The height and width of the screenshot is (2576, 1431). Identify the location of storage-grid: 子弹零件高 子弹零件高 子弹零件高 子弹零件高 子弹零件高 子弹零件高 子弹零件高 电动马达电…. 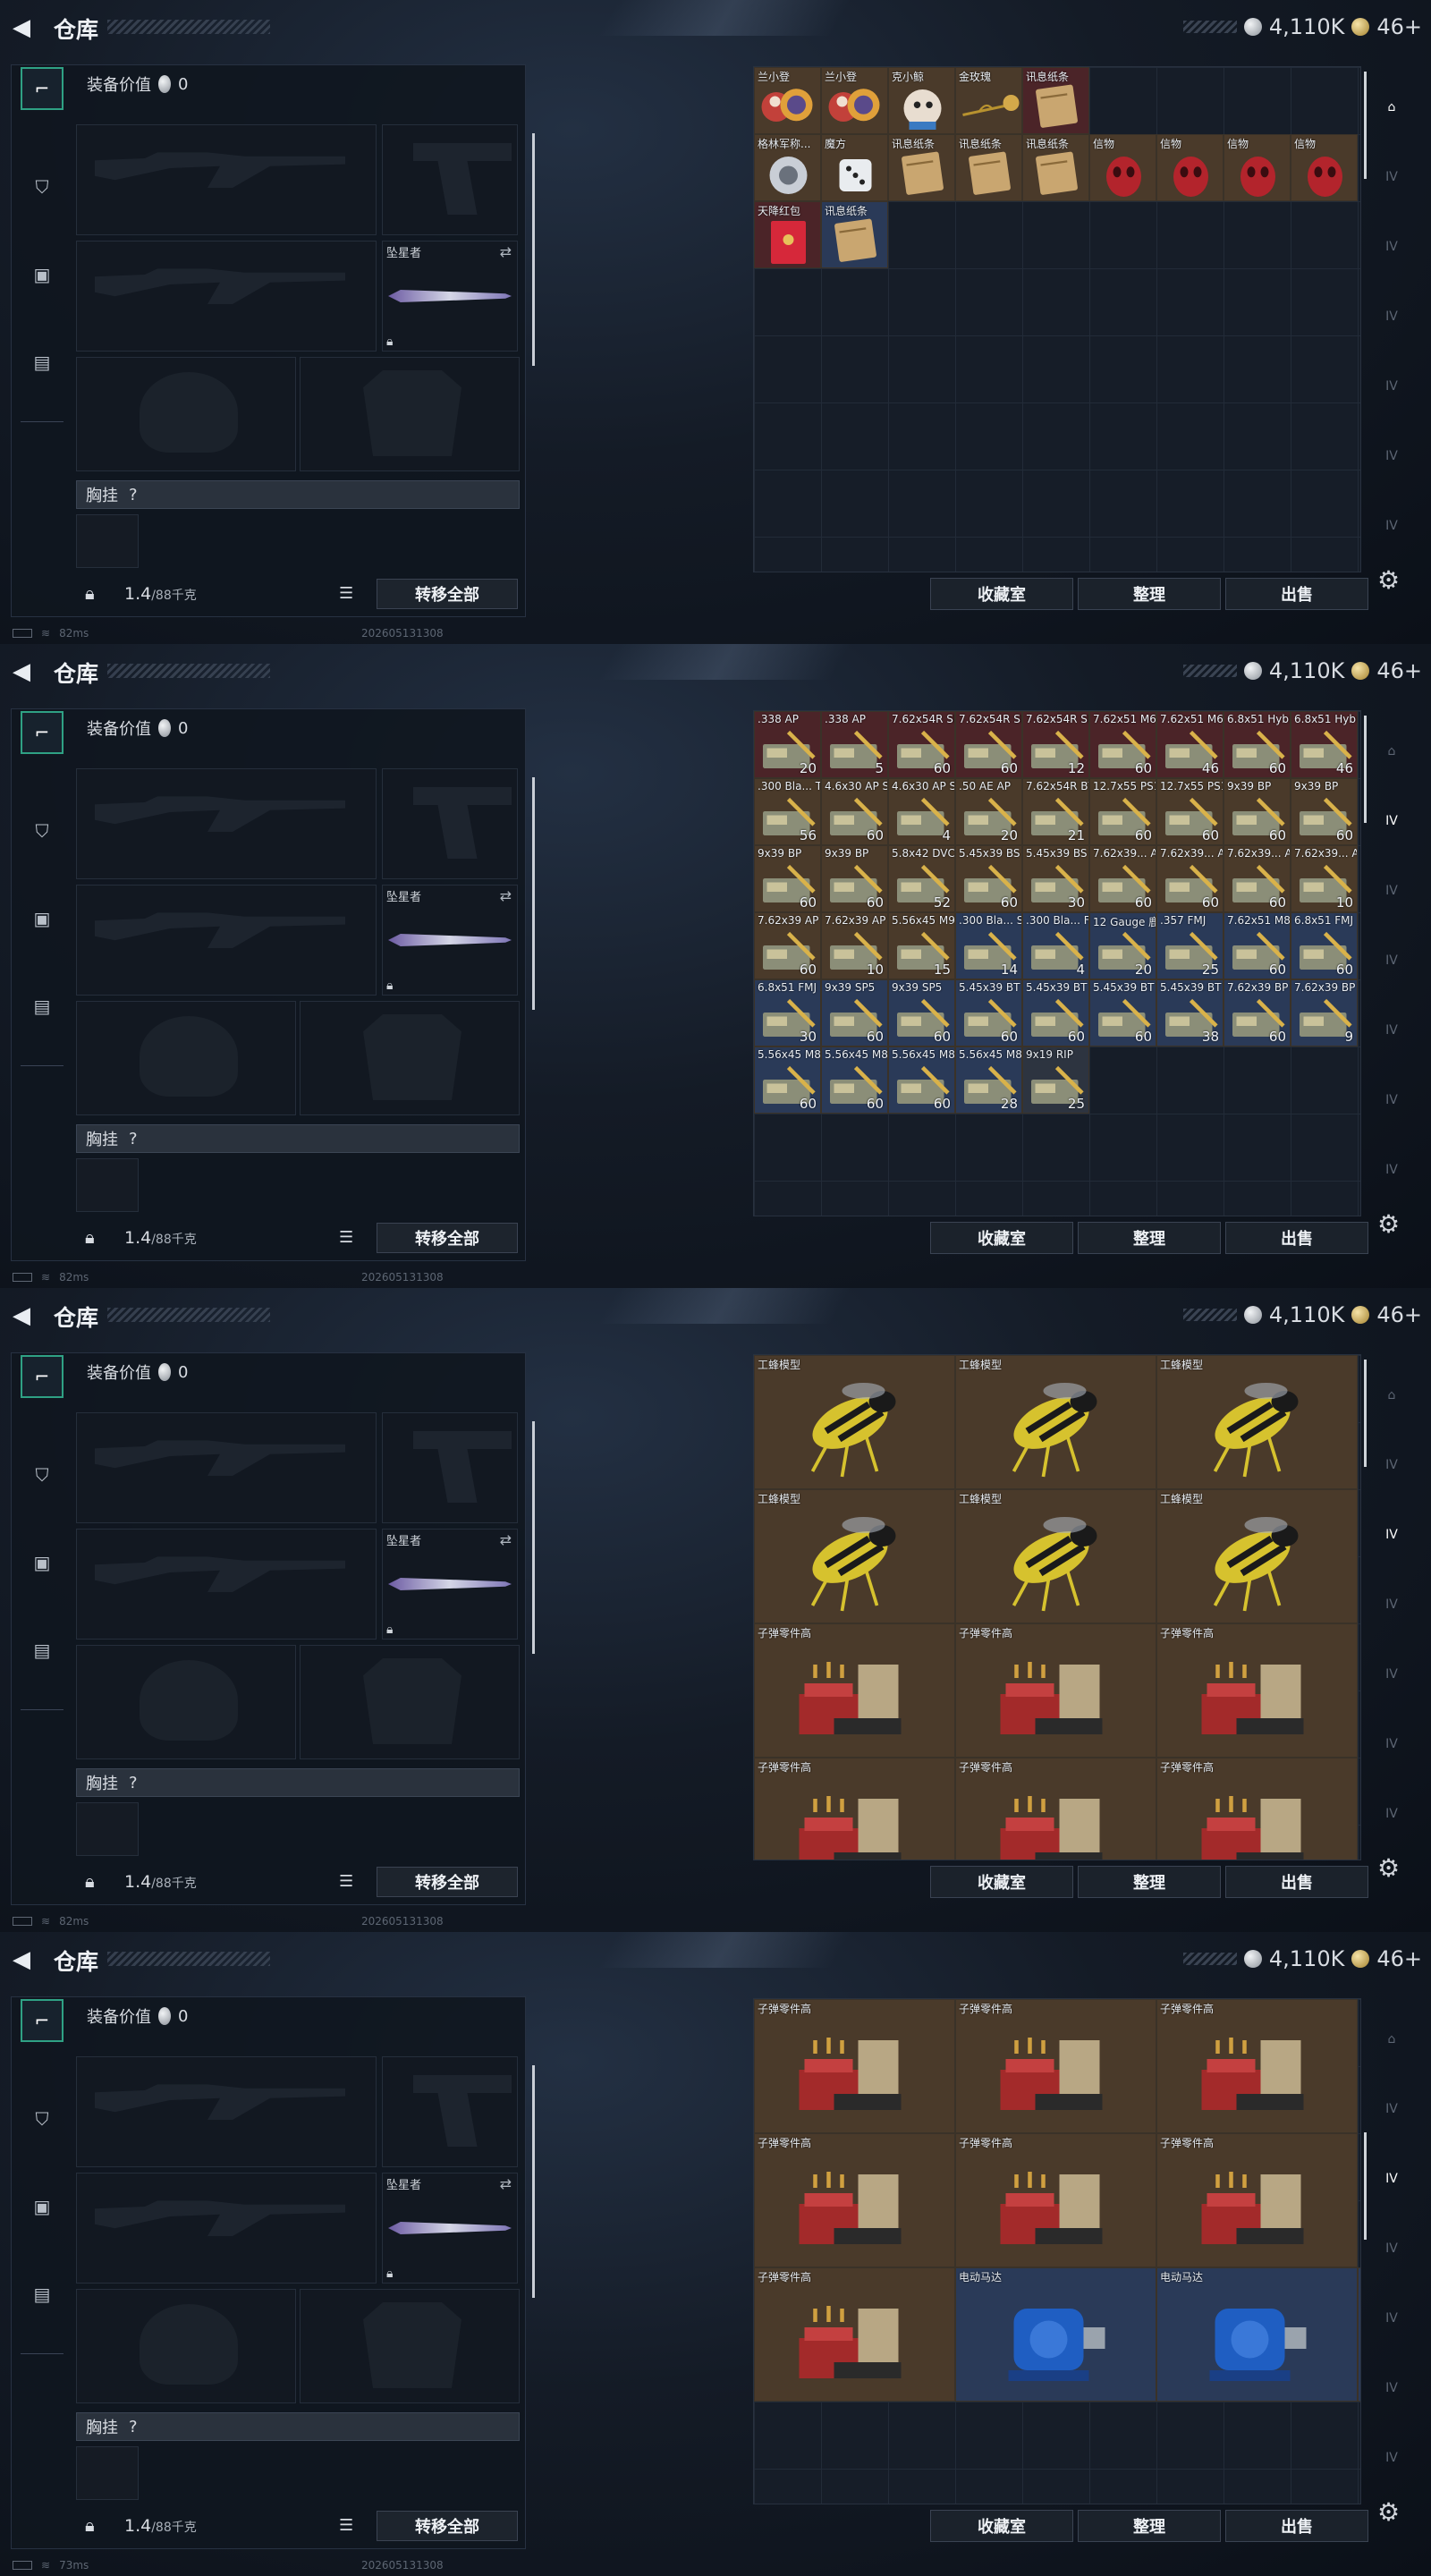
(1057, 2251).